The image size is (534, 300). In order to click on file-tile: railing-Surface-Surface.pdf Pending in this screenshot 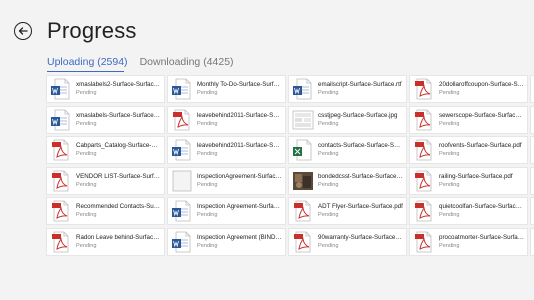, I will do `click(468, 180)`.